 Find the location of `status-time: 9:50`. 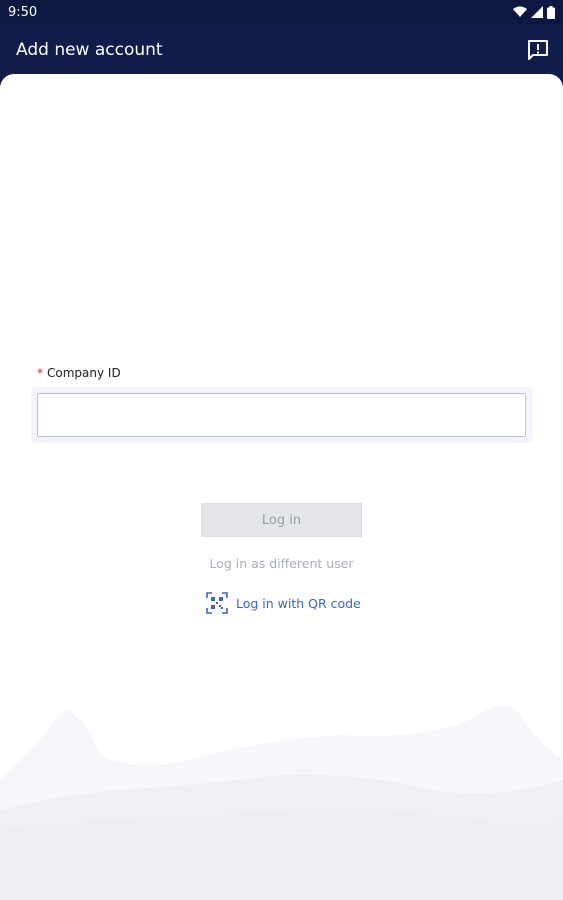

status-time: 9:50 is located at coordinates (23, 12).